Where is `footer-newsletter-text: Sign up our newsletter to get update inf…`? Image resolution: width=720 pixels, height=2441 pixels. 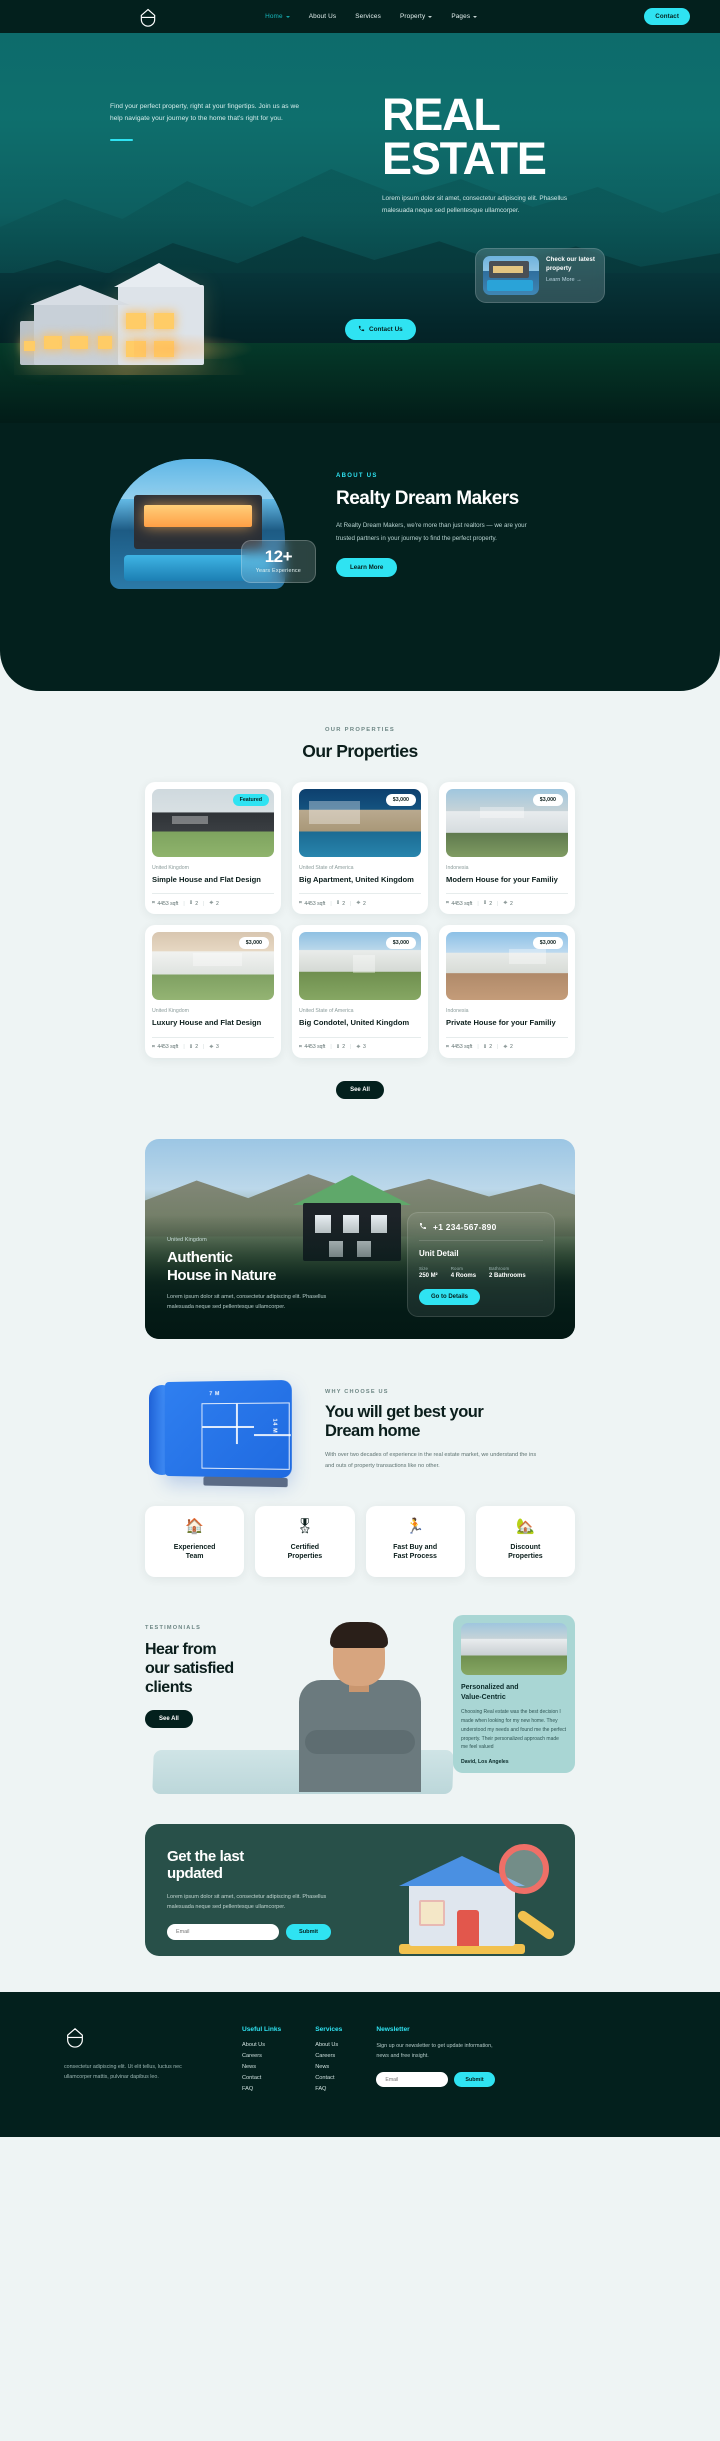
footer-newsletter-text: Sign up our newsletter to get update inf… is located at coordinates (434, 2050).